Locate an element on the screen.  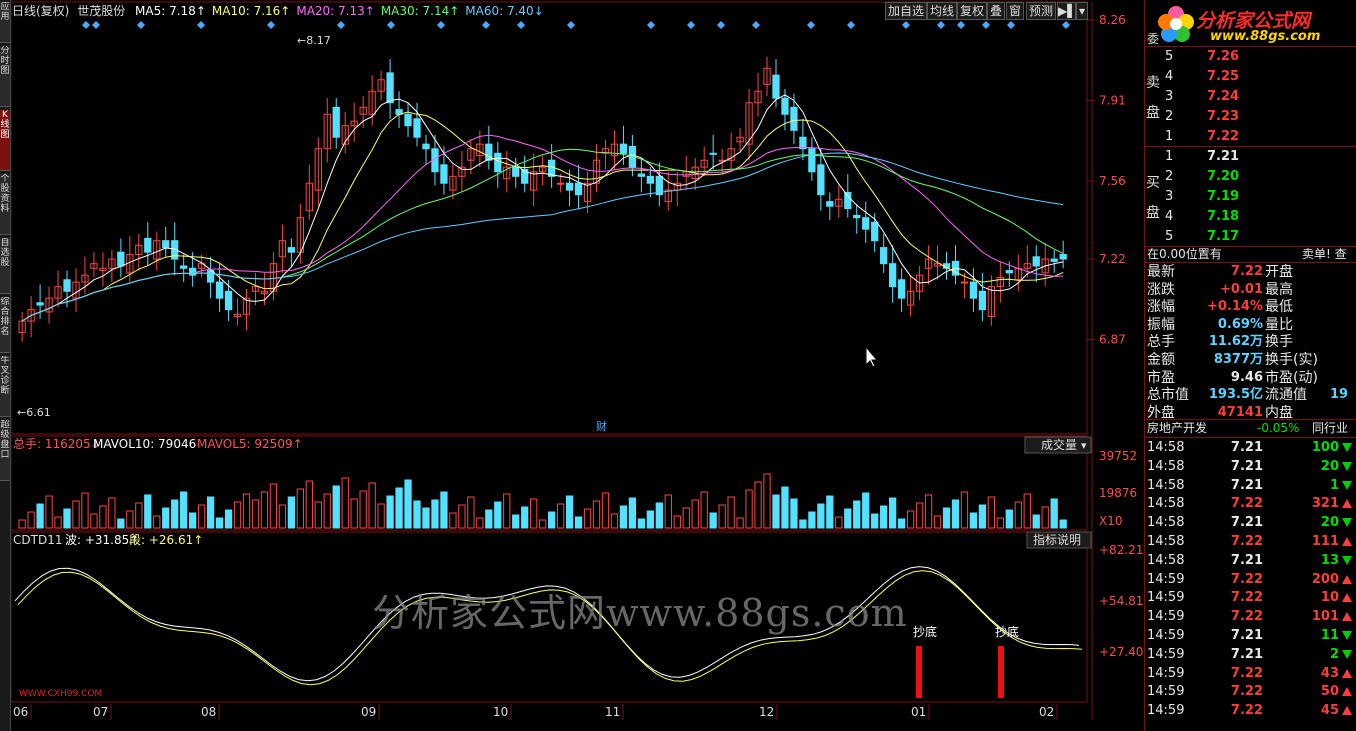
price-axis-label-2: 7.56 is located at coordinates (1112, 181).